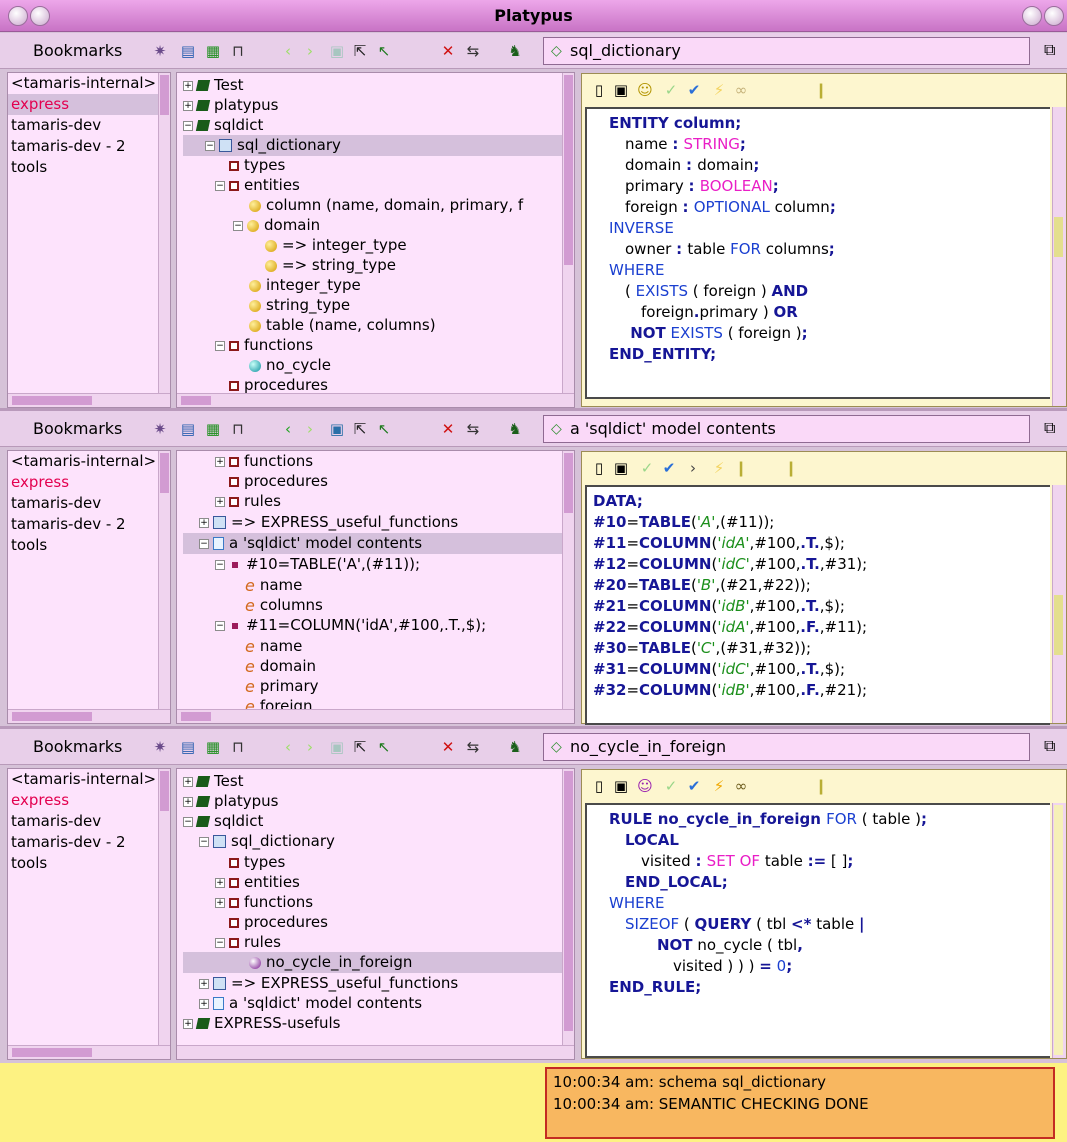 This screenshot has height=1142, width=1067. I want to click on tree-node: => integer_type, so click(336, 245).